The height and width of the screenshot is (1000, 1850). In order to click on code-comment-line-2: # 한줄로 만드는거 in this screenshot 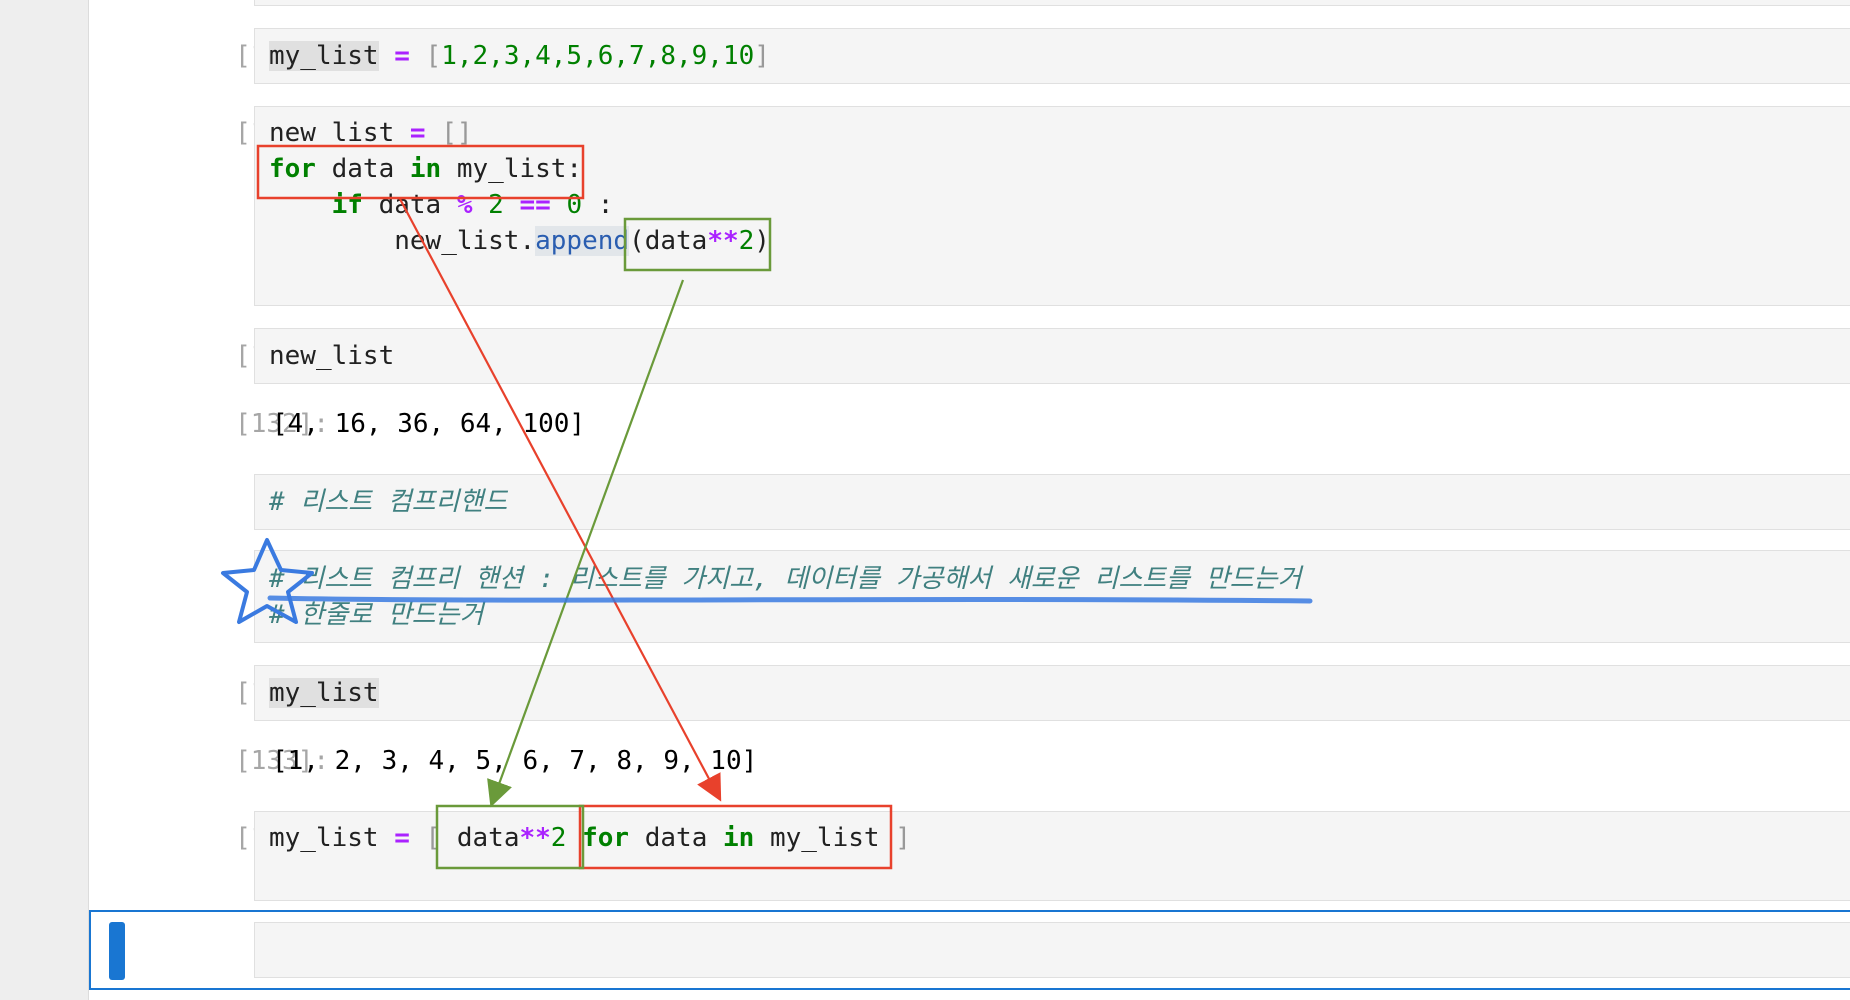, I will do `click(376, 615)`.